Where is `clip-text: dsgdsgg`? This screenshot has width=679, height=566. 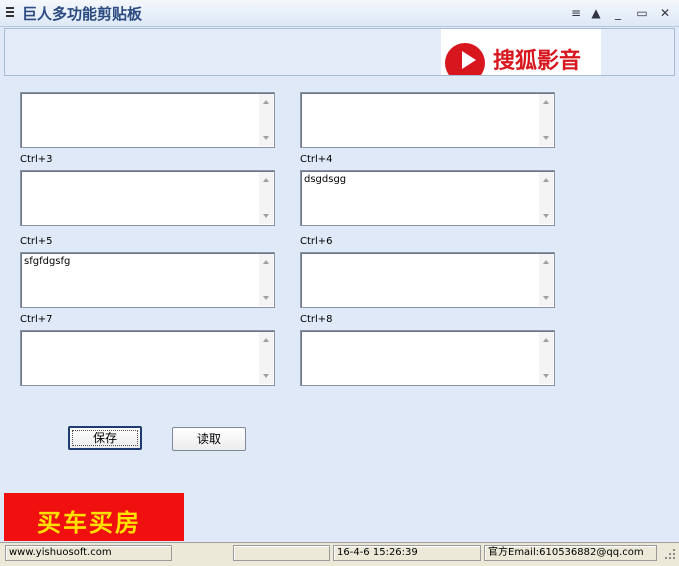 clip-text: dsgdsgg is located at coordinates (325, 179).